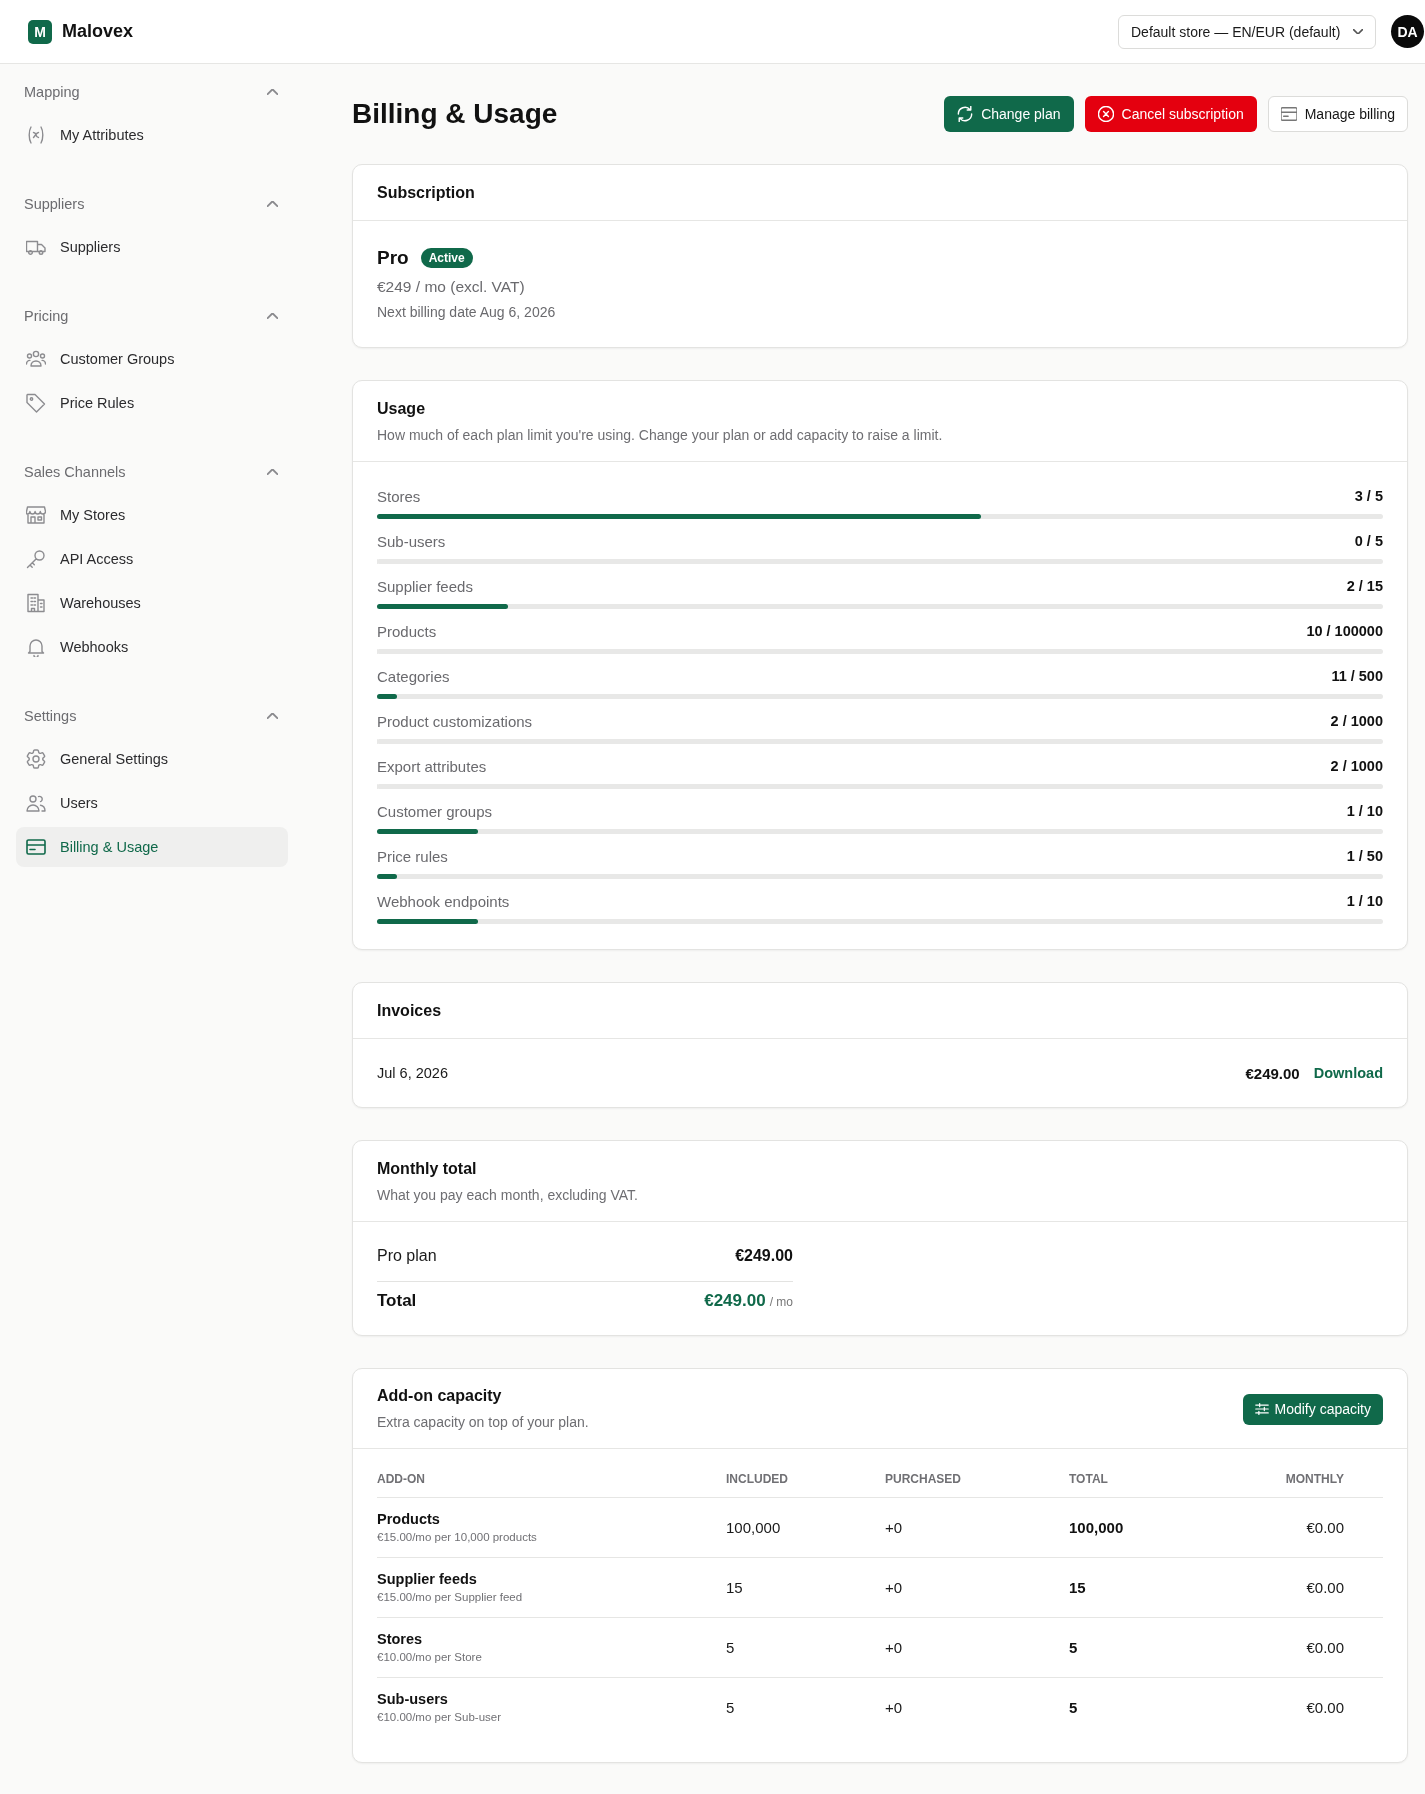 The width and height of the screenshot is (1425, 1794). Describe the element at coordinates (399, 496) in the screenshot. I see `usage-label: Stores` at that location.